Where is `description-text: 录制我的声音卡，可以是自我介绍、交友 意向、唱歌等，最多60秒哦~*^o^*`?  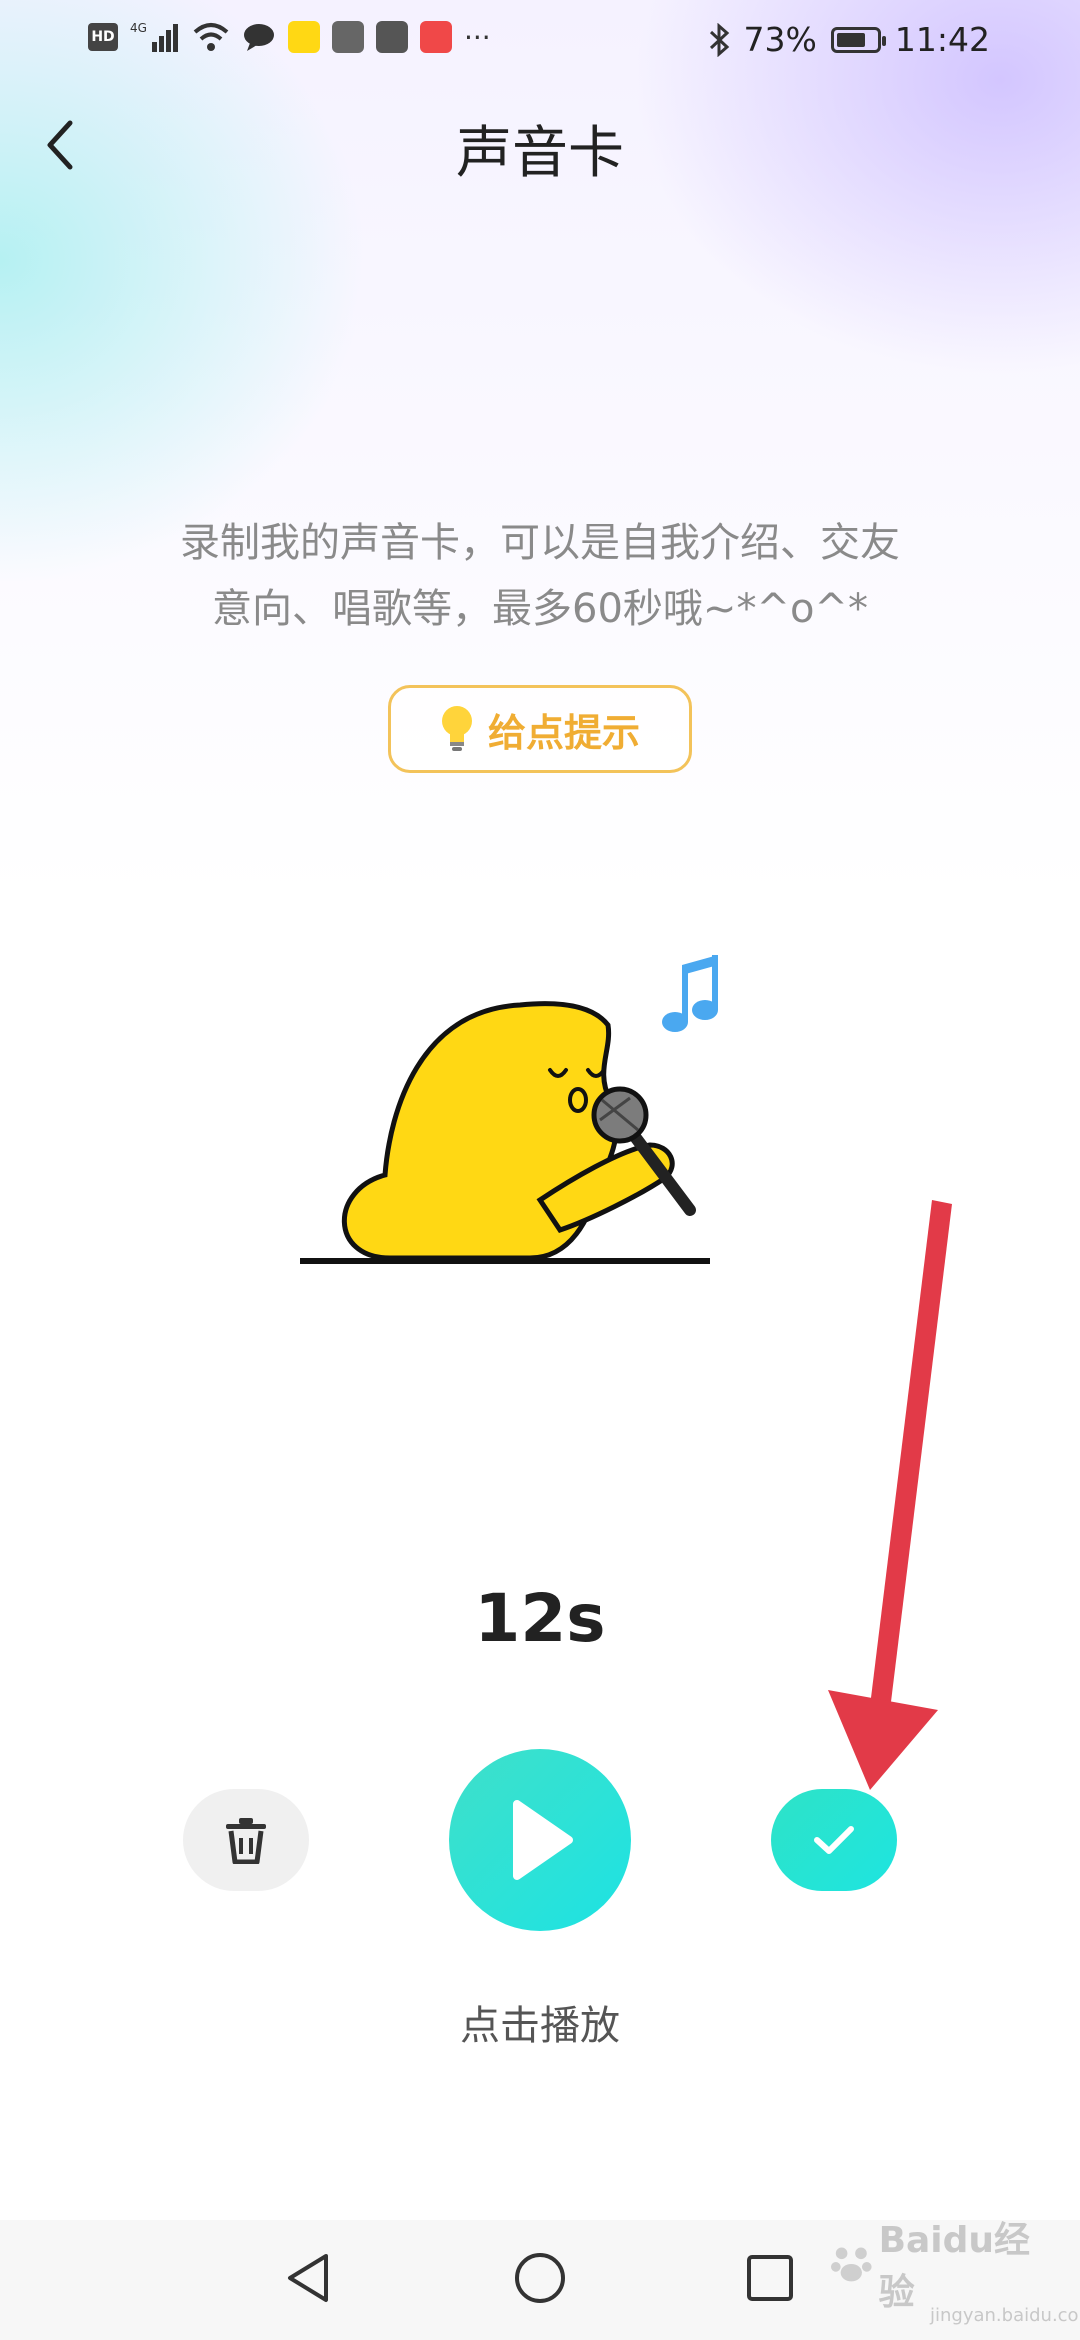 description-text: 录制我的声音卡，可以是自我介绍、交友 意向、唱歌等，最多60秒哦~*^o^* is located at coordinates (540, 576).